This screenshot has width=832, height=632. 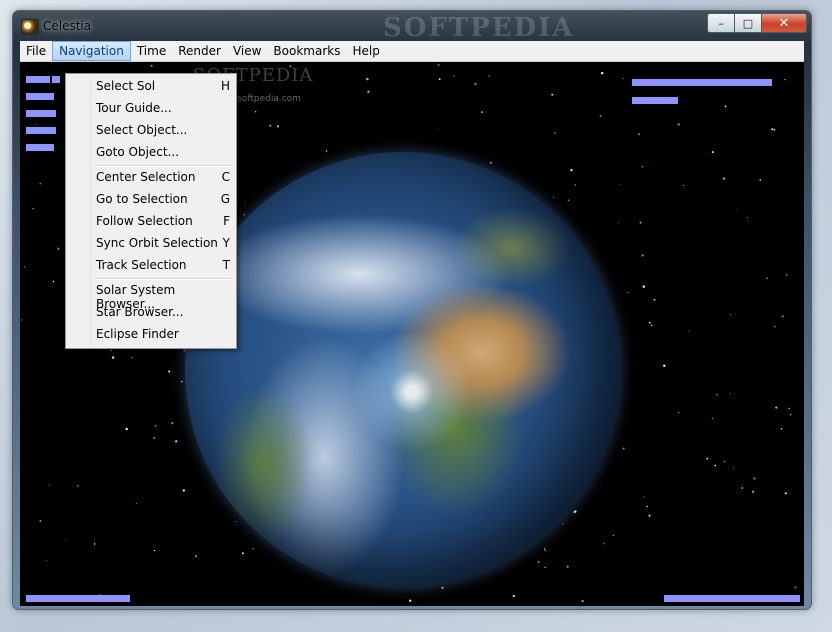 I want to click on menu-time: Time, so click(x=151, y=51).